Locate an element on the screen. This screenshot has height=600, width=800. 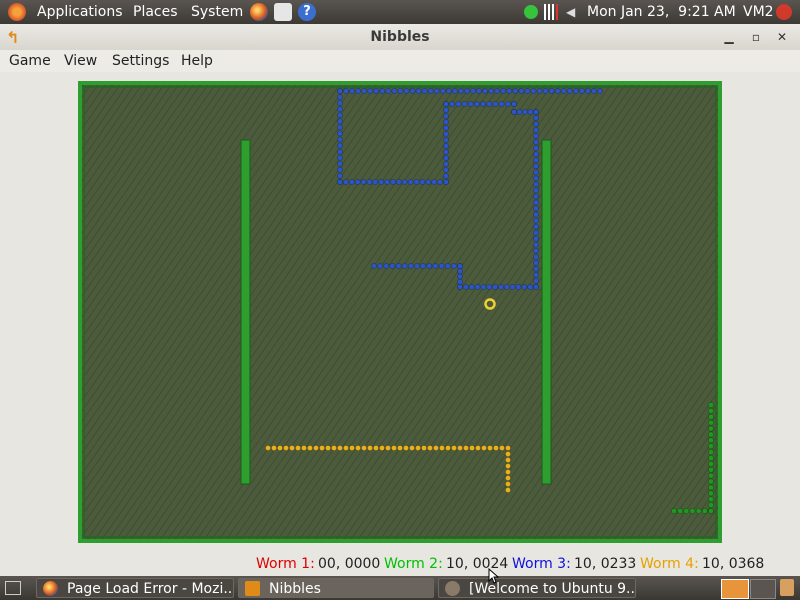
trash-icon is located at coordinates (787, 587).